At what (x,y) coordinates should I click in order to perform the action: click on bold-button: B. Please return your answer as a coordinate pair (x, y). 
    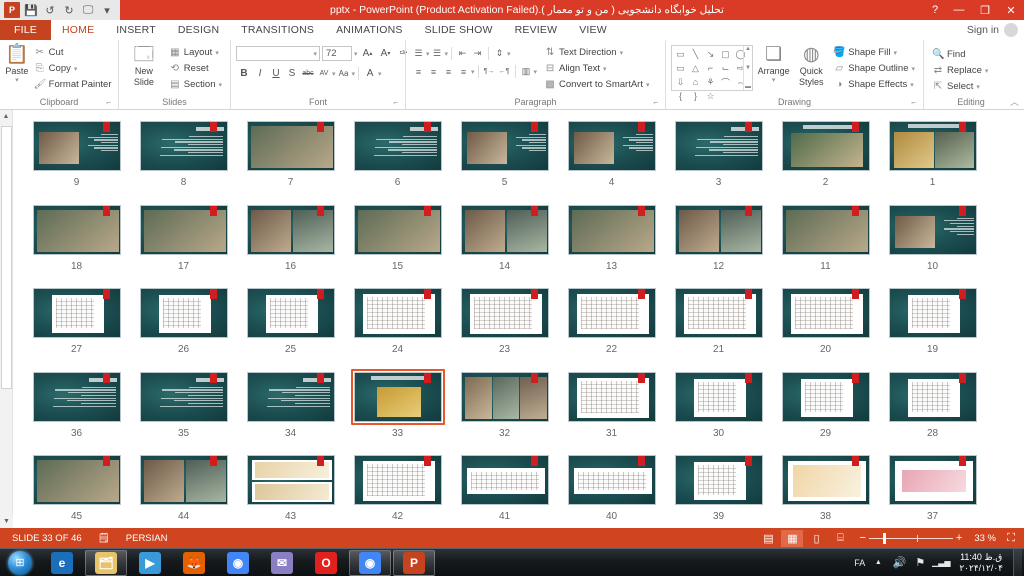
    Looking at the image, I should click on (244, 73).